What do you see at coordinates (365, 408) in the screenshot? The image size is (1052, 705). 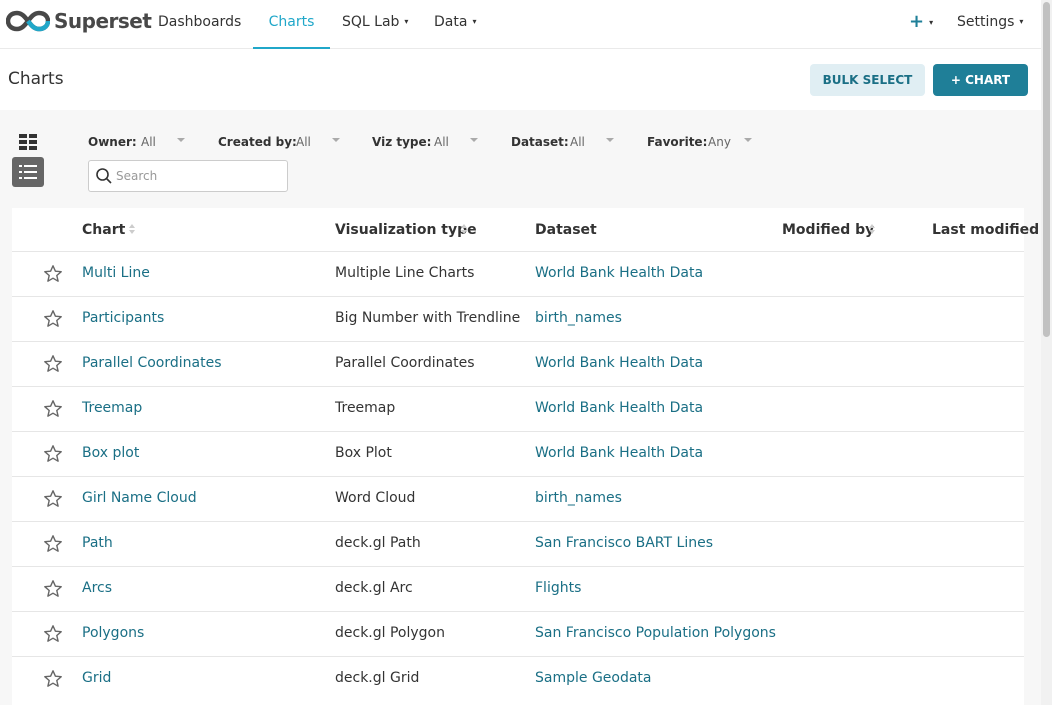 I see `viz-type-cell: Treemap` at bounding box center [365, 408].